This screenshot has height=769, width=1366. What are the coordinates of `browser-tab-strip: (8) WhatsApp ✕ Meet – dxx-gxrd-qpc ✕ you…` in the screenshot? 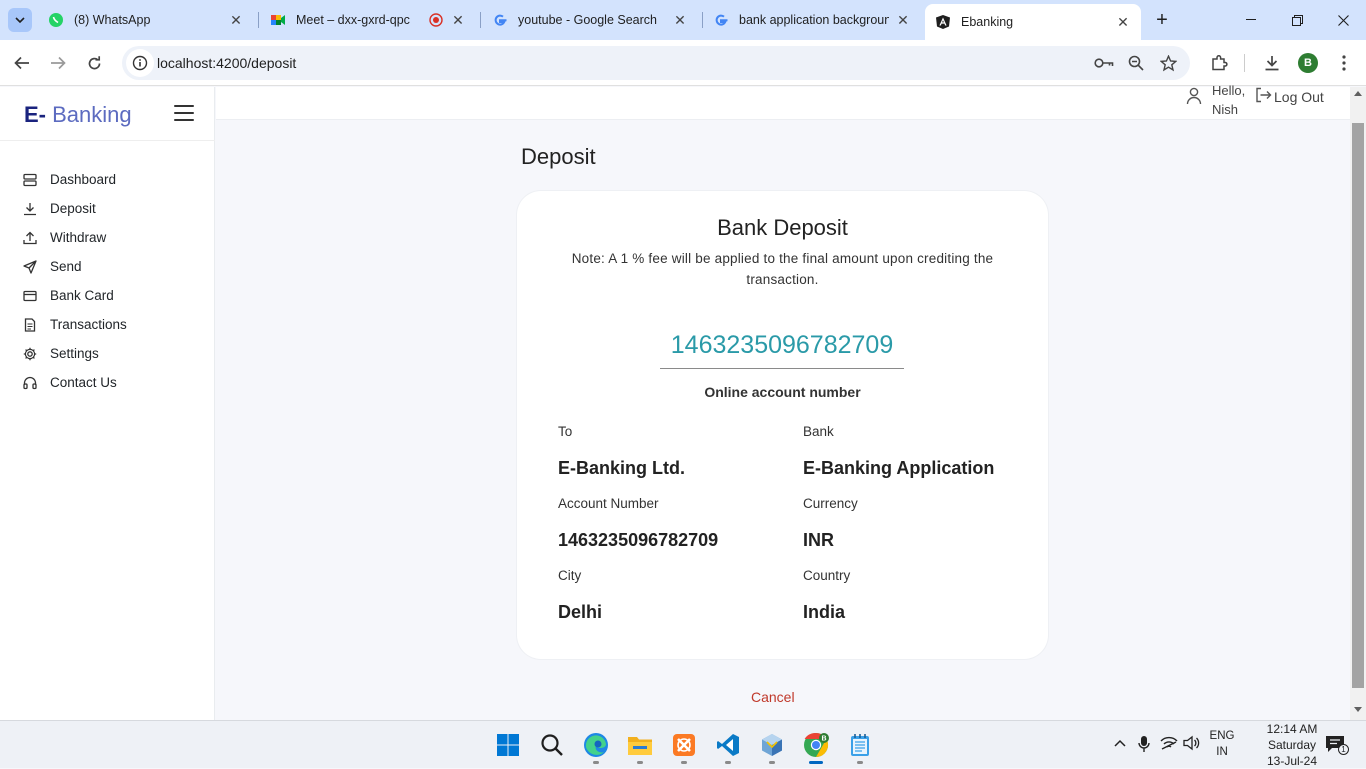 It's located at (683, 20).